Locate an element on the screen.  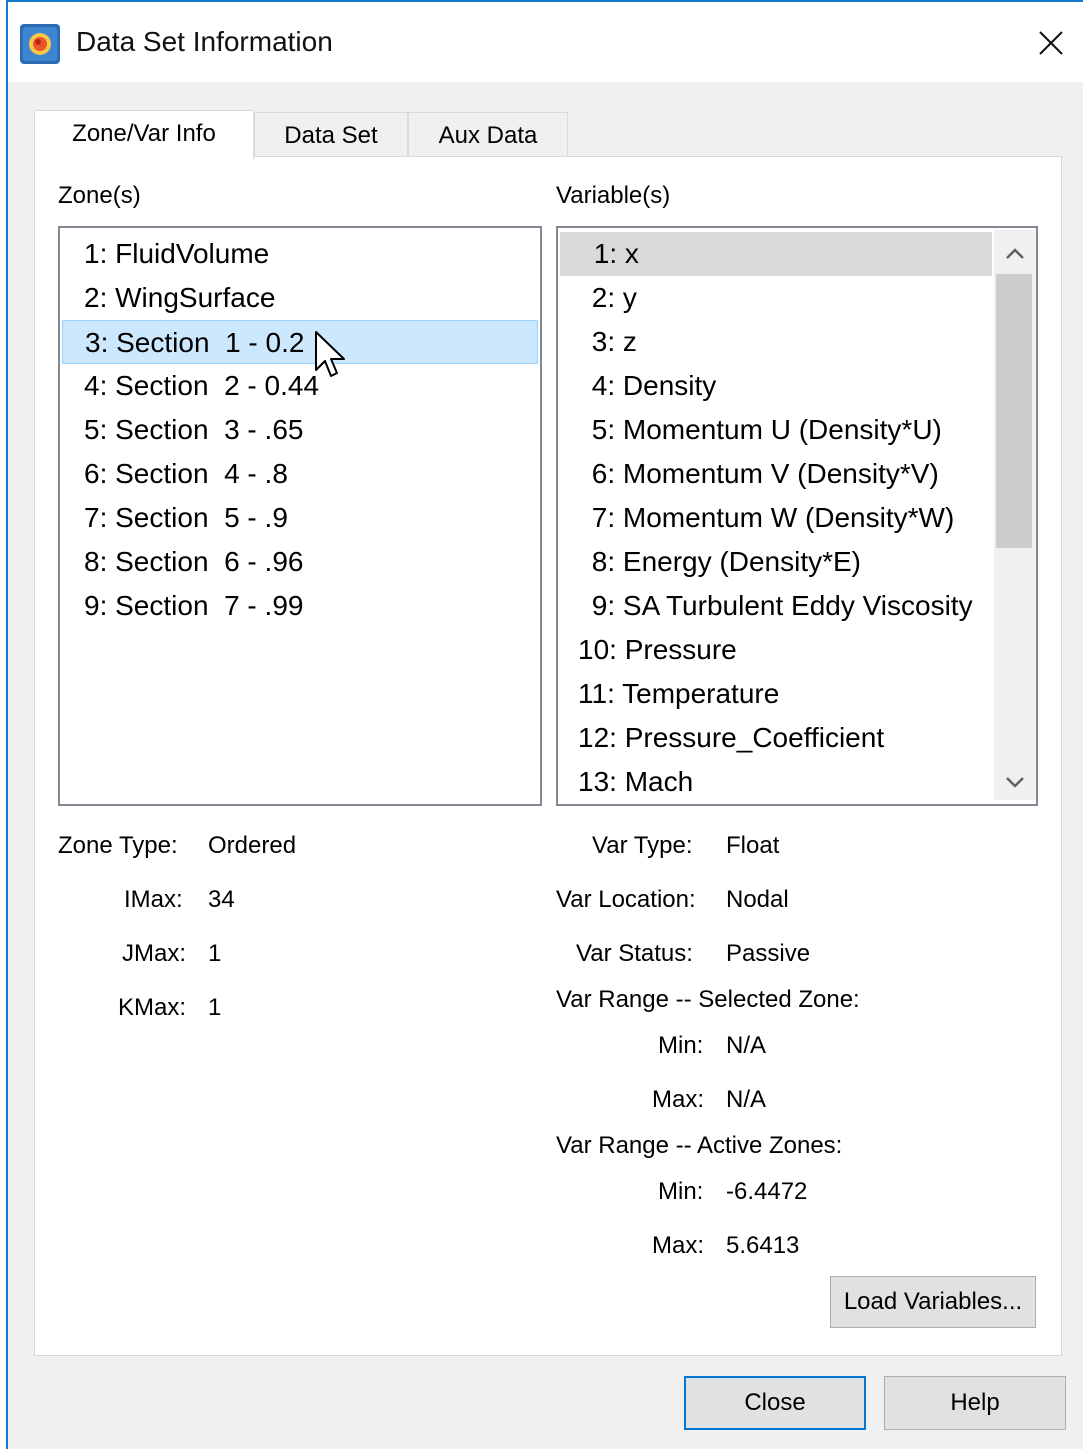
mouse-cursor-icon is located at coordinates (332, 357).